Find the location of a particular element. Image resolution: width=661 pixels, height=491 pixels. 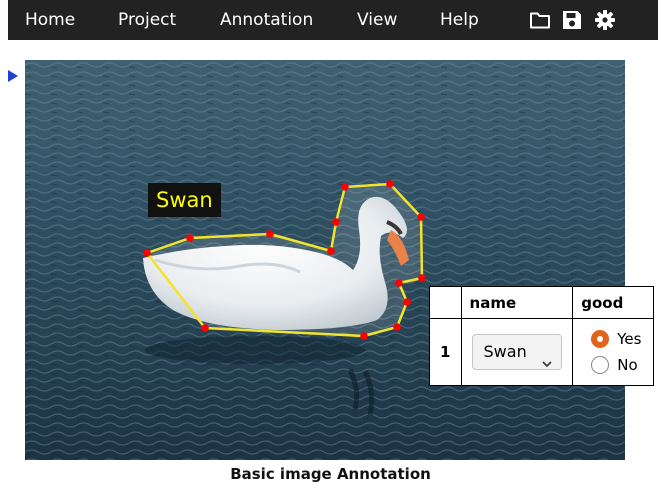

region-label: Swan is located at coordinates (184, 200).